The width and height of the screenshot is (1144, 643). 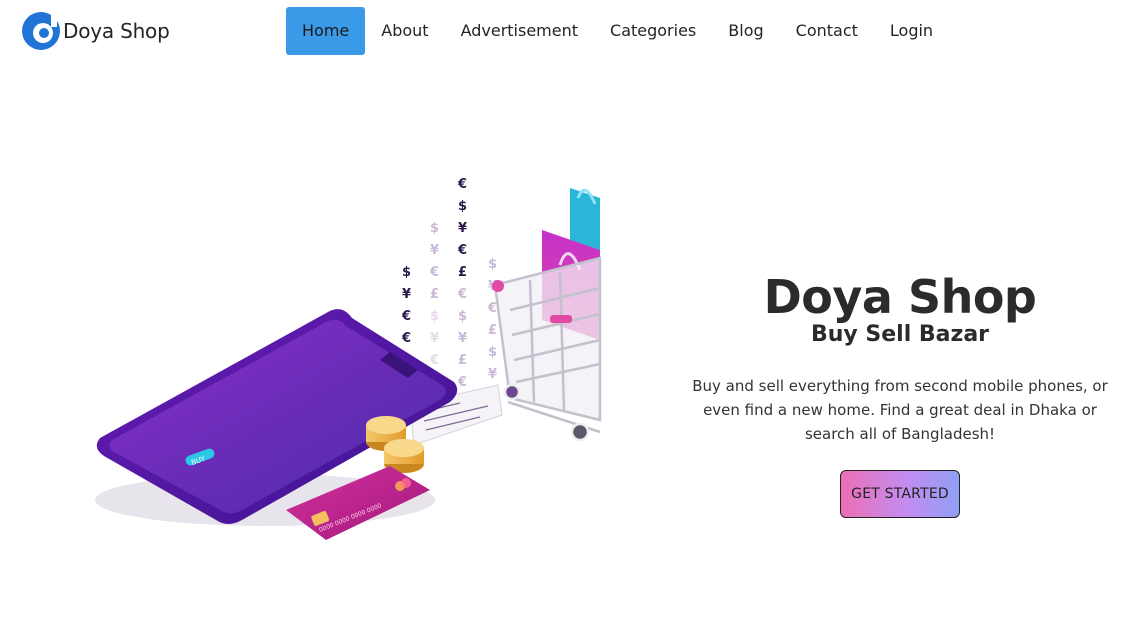 I want to click on doya-logo-icon, so click(x=41, y=31).